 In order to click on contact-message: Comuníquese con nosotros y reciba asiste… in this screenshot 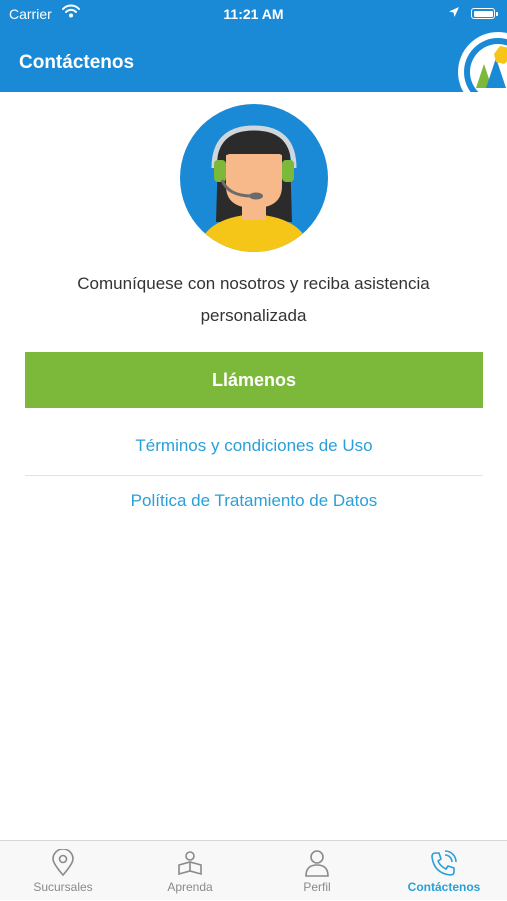, I will do `click(253, 299)`.